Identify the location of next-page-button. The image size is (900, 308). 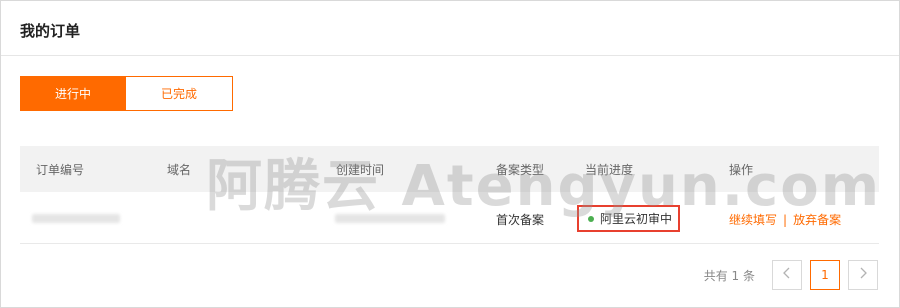
(863, 275).